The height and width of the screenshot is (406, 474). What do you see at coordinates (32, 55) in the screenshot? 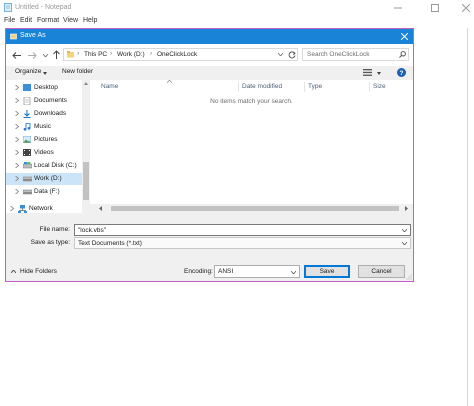
I see `forward-arrow-icon` at bounding box center [32, 55].